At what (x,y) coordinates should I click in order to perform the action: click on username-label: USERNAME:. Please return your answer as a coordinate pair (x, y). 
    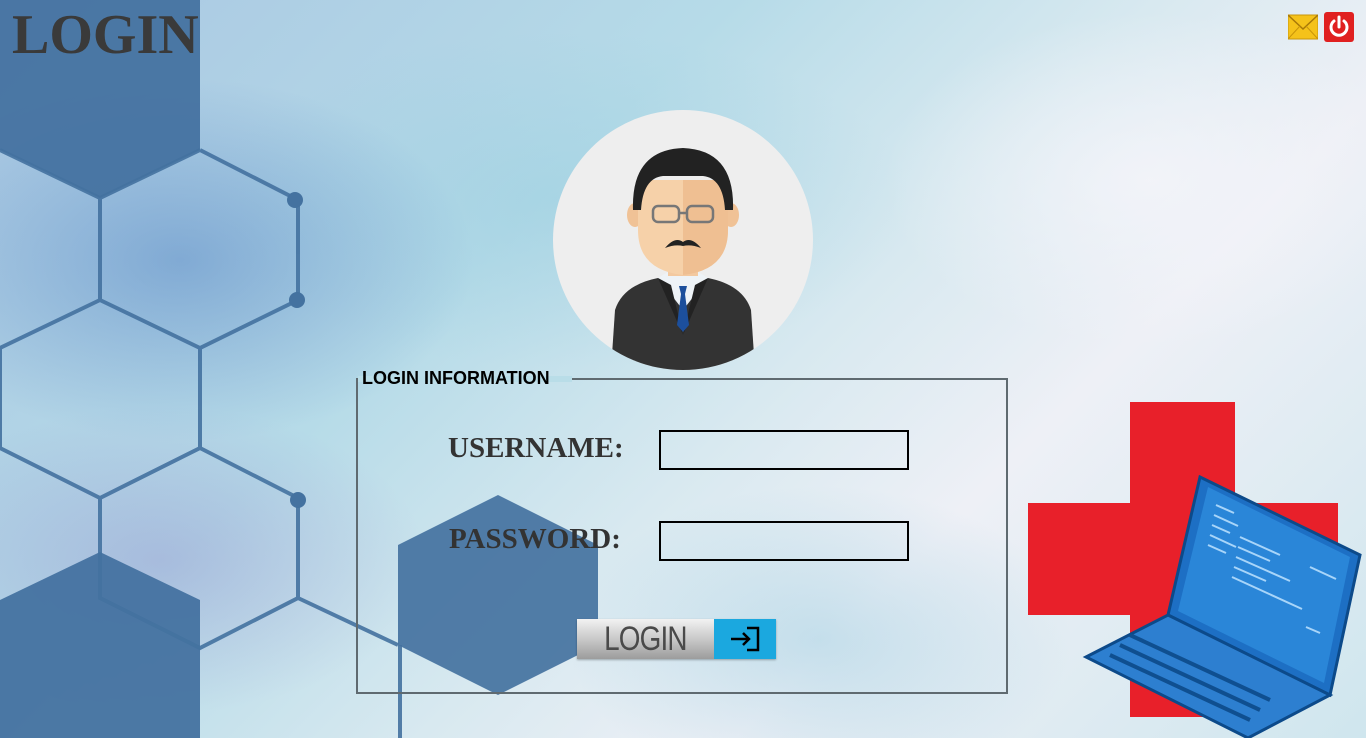
    Looking at the image, I should click on (536, 448).